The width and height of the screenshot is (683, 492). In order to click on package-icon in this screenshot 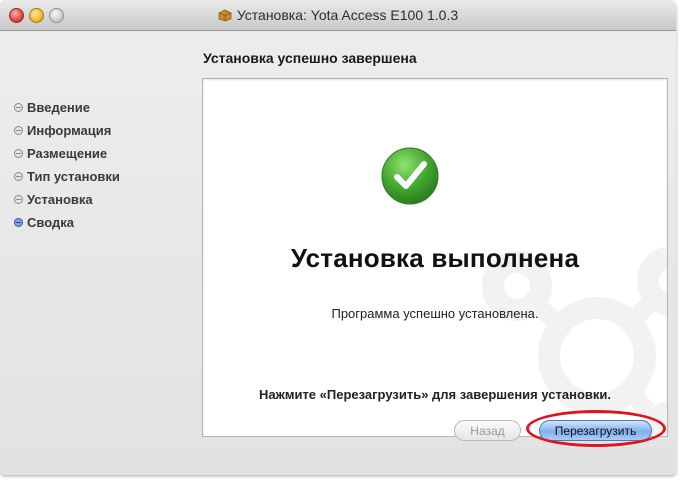, I will do `click(225, 17)`.